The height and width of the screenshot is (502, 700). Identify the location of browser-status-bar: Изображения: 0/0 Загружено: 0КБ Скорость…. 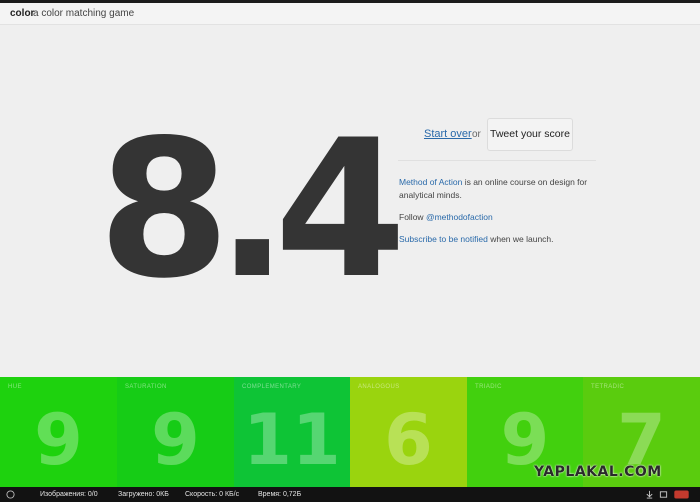
(350, 494).